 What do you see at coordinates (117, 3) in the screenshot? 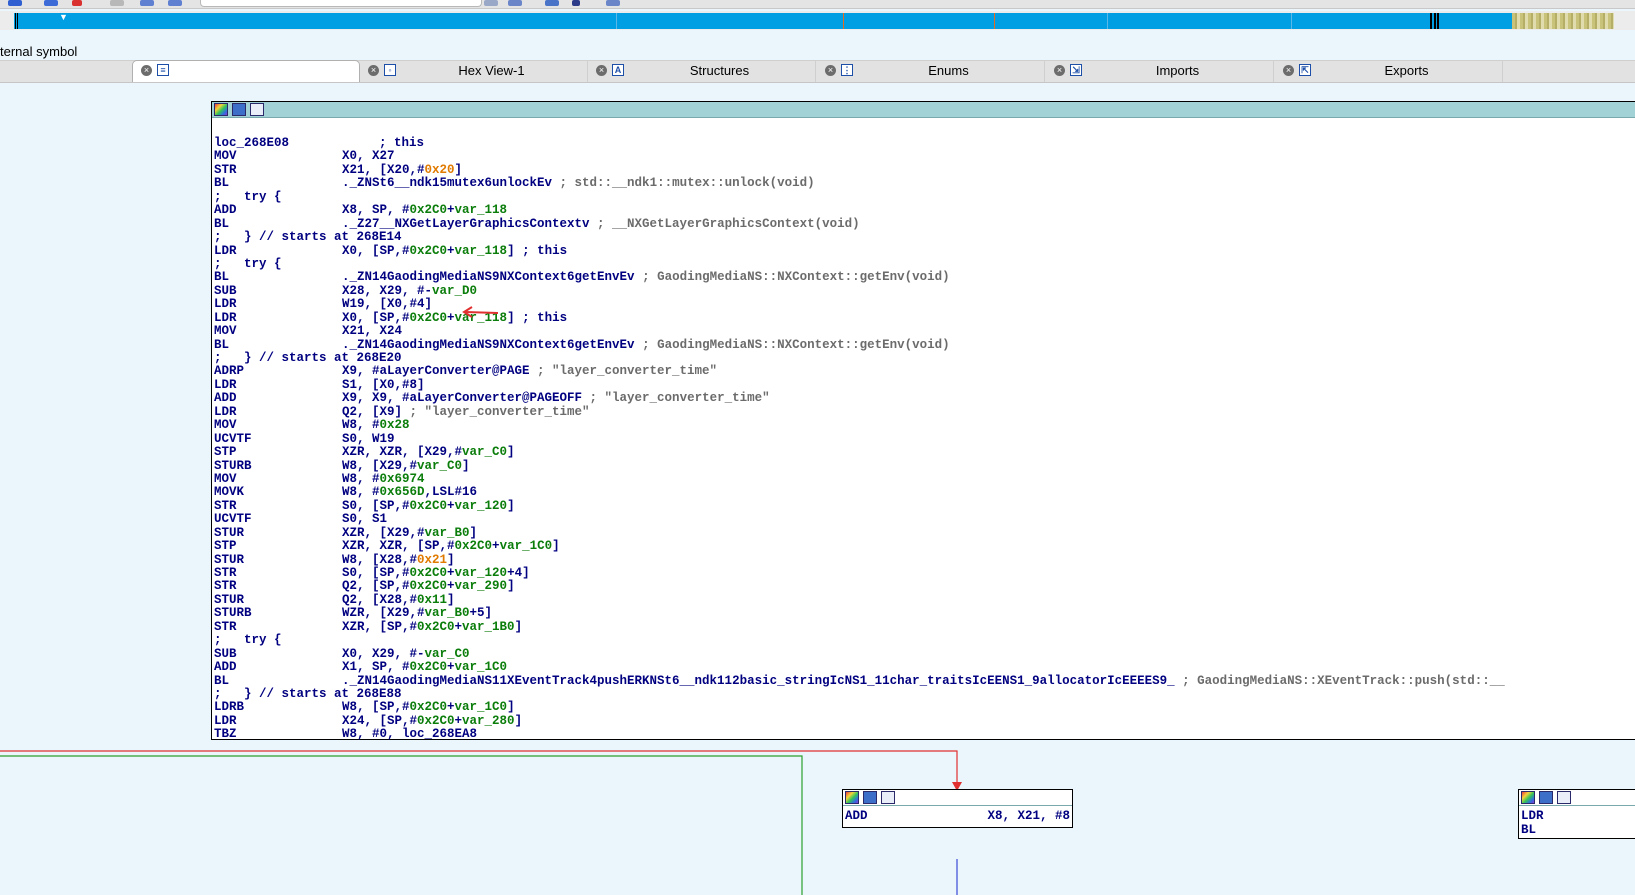
I see `run-icon` at bounding box center [117, 3].